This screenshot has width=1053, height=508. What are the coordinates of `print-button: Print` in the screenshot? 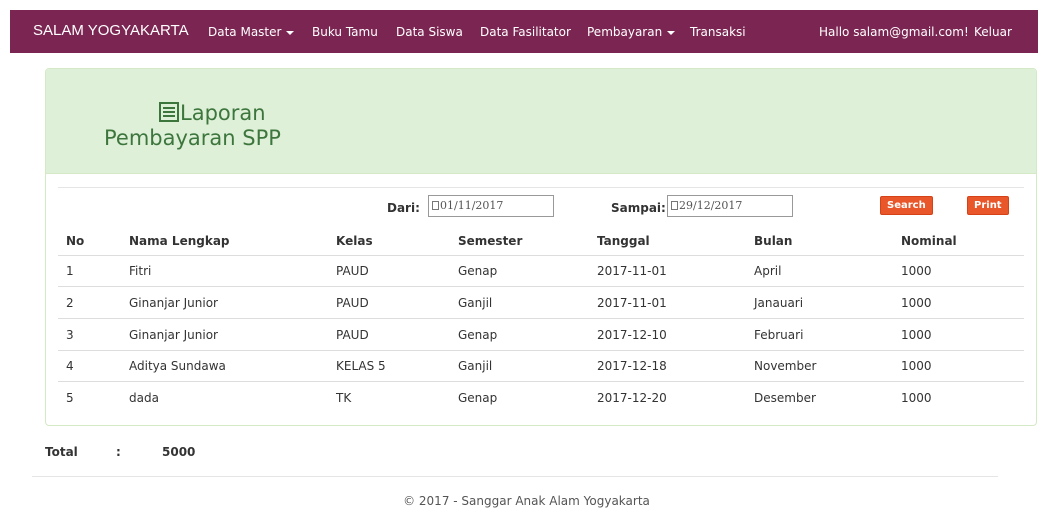 It's located at (988, 205).